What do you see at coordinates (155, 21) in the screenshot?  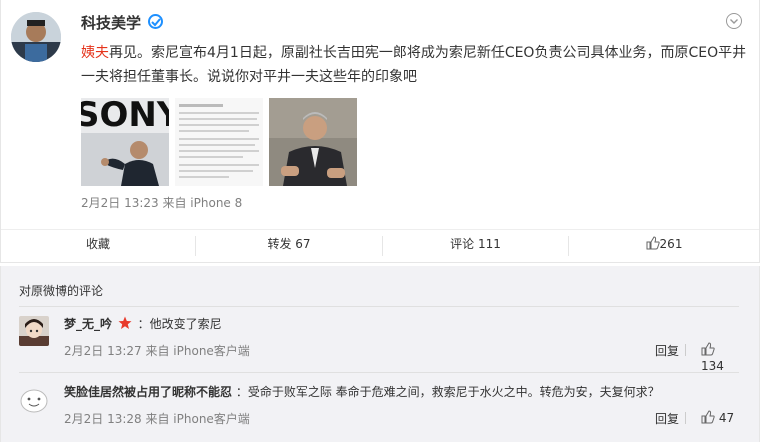 I see `verified-icon` at bounding box center [155, 21].